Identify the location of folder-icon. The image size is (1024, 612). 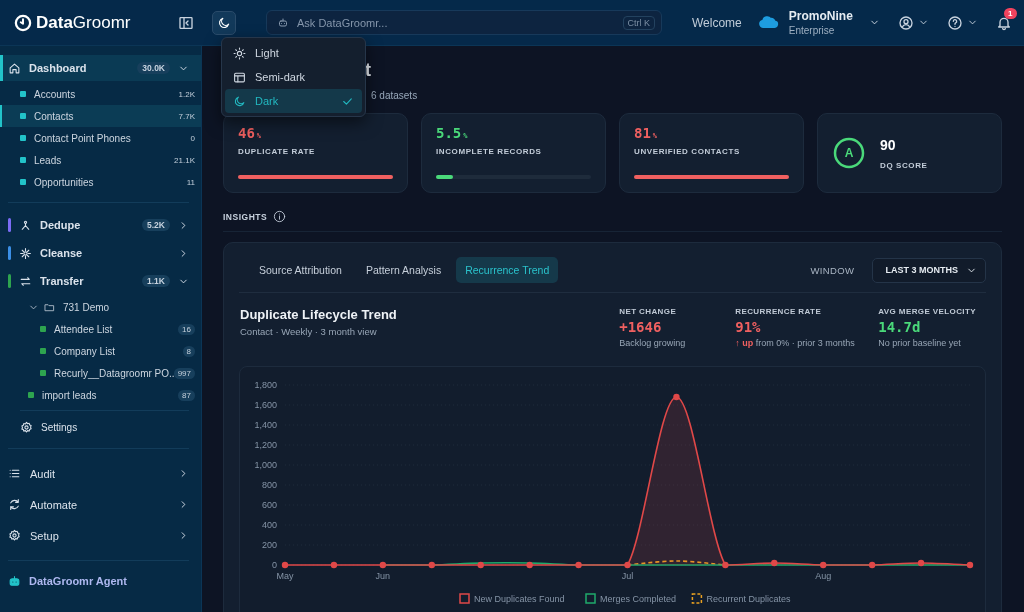
(49, 307).